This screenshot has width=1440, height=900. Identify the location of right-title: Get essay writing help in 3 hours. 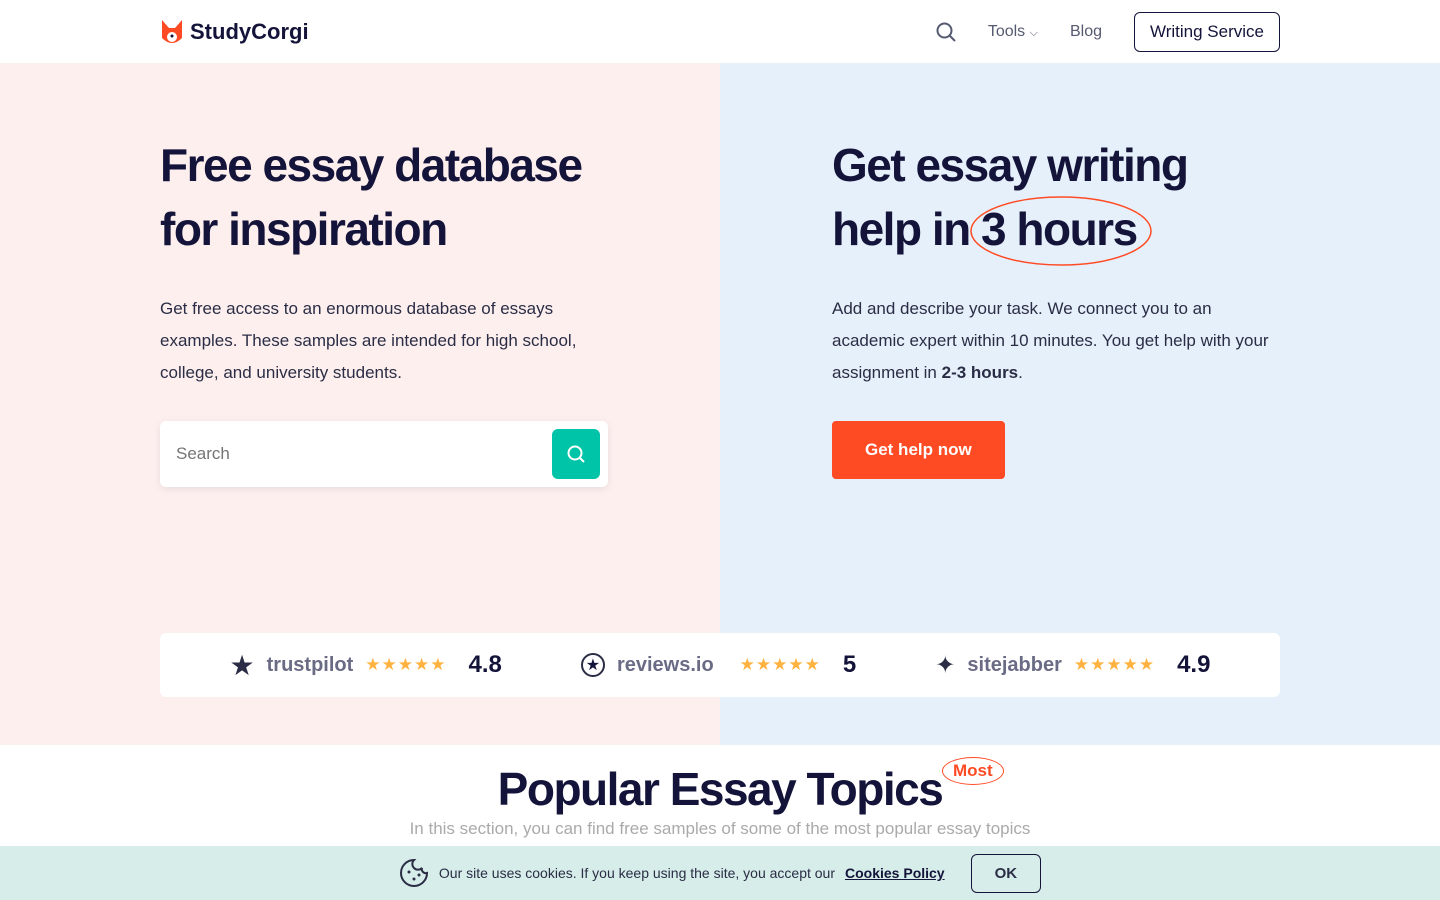
(1032, 199).